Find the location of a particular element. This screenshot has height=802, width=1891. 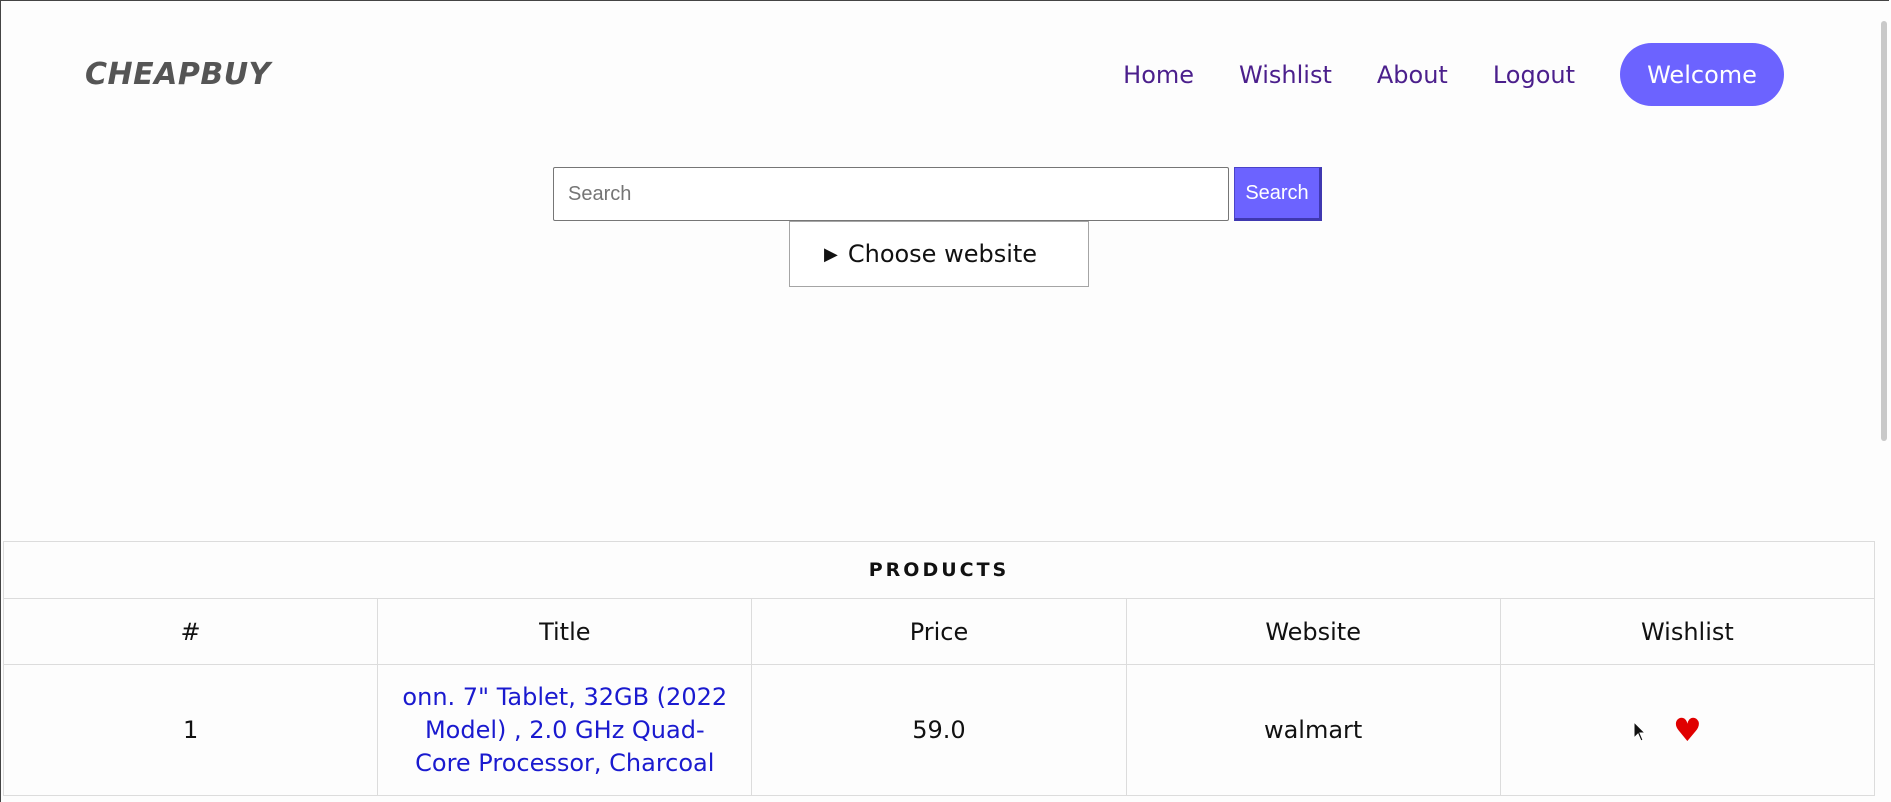

top-nav: Home Wishlist About Logout Welcome is located at coordinates (1431, 74).